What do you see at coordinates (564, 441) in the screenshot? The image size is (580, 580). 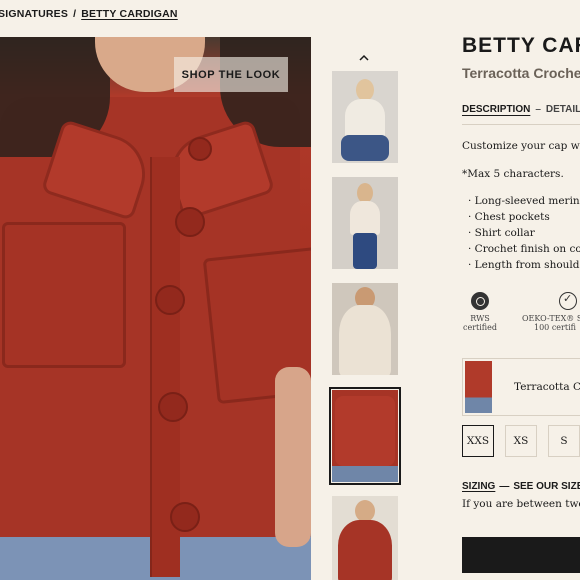 I see `size-option-s: S` at bounding box center [564, 441].